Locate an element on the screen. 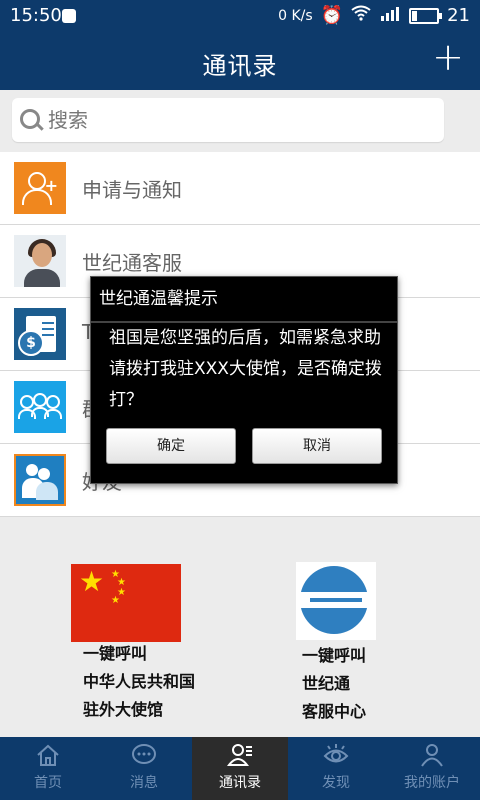  status-bar: 15:50 0 K/s ⏰ 21 is located at coordinates (240, 16).